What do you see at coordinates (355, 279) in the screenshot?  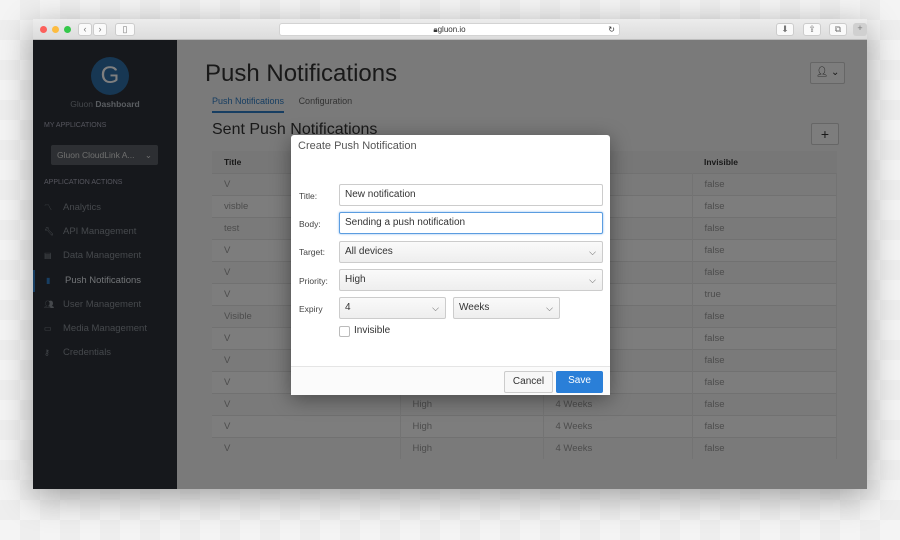 I see `priority-value: High` at bounding box center [355, 279].